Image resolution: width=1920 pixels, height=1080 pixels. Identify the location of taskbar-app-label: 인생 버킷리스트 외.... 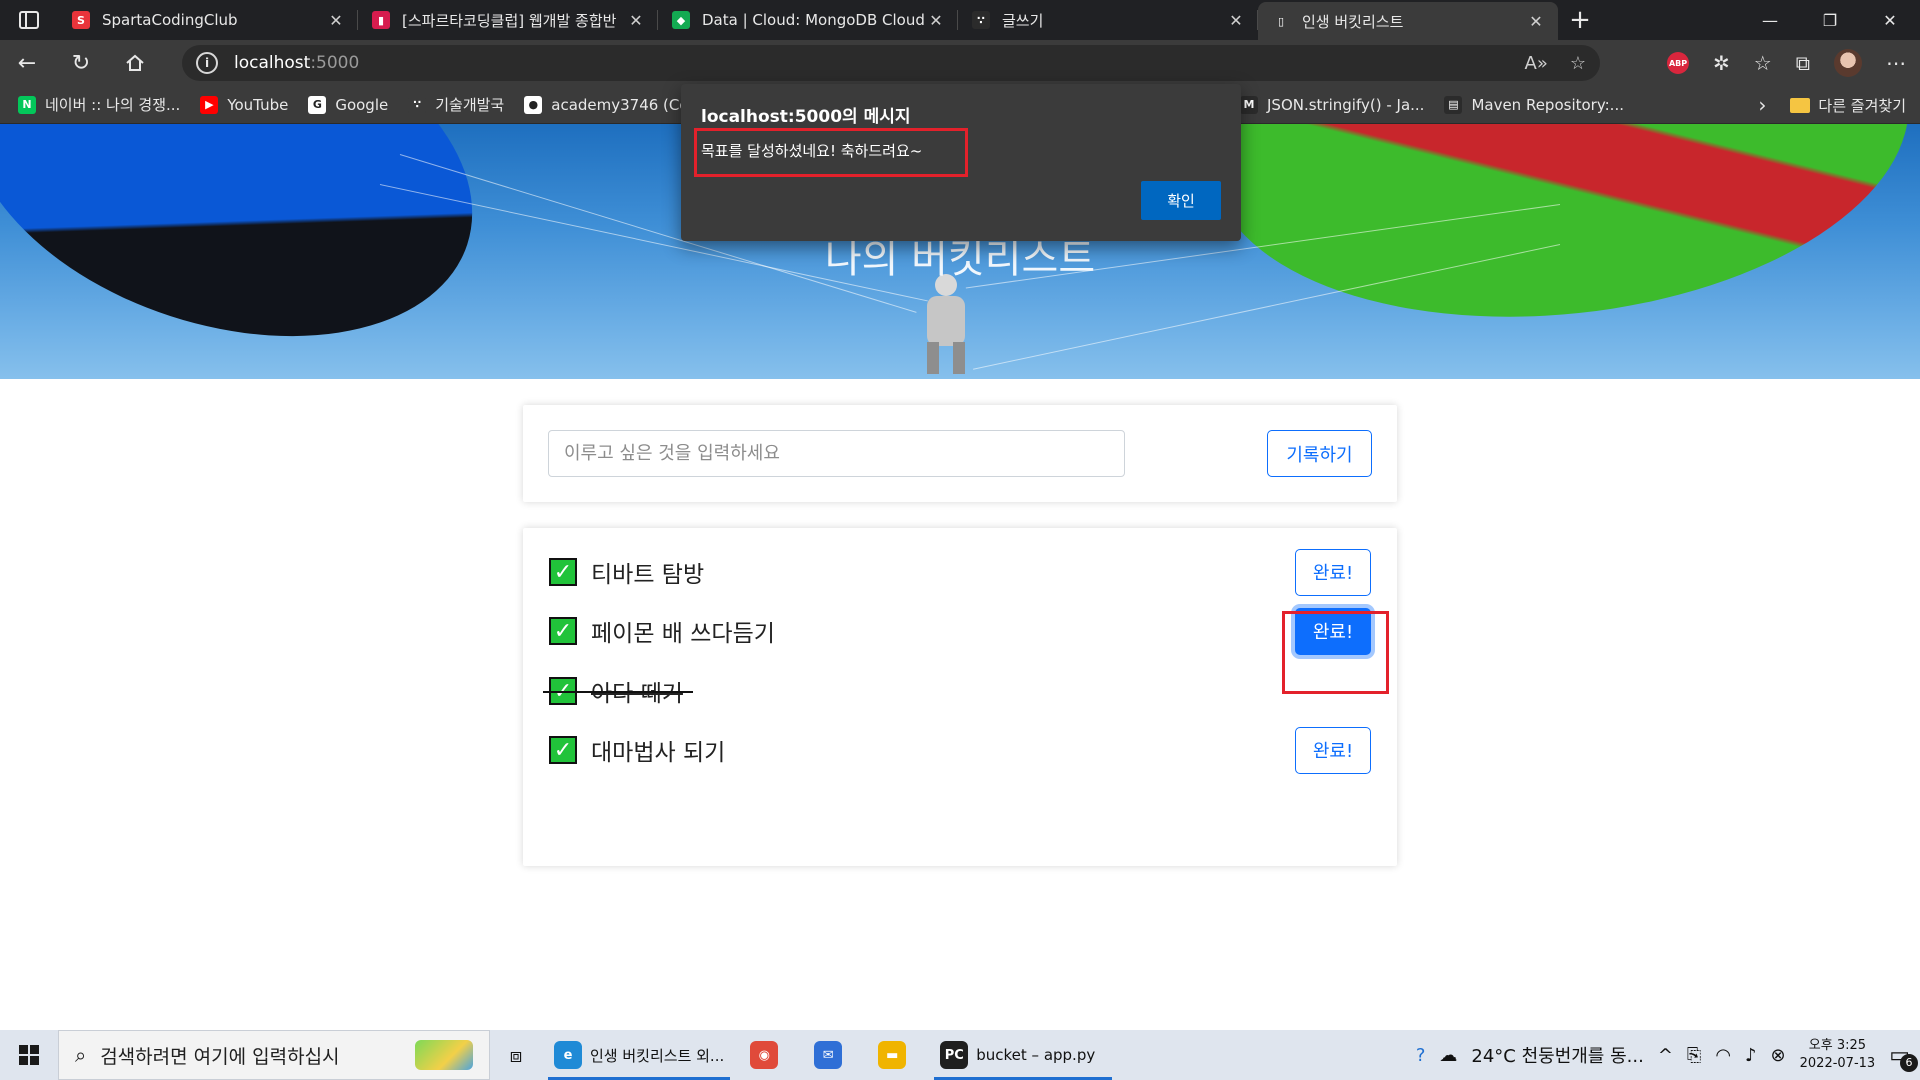
(657, 1055).